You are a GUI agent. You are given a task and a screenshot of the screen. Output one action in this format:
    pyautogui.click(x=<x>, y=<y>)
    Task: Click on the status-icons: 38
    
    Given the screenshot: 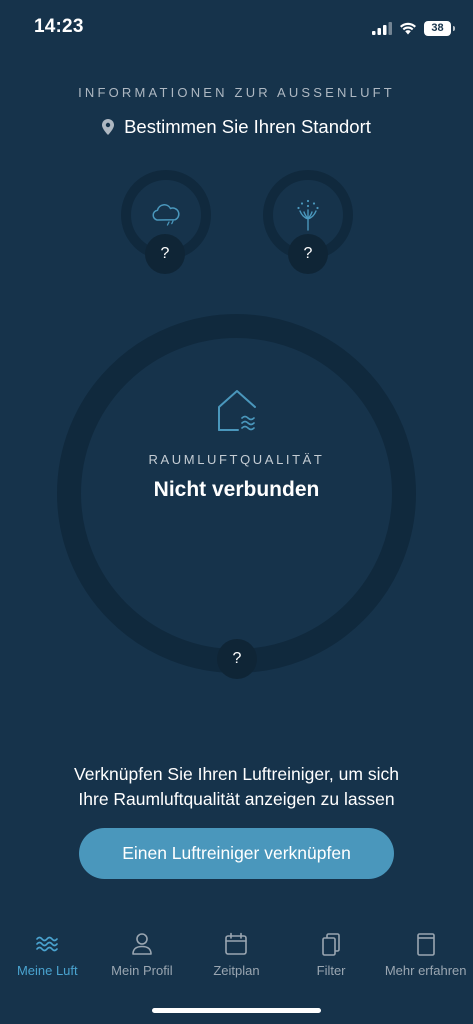 What is the action you would take?
    pyautogui.click(x=413, y=28)
    